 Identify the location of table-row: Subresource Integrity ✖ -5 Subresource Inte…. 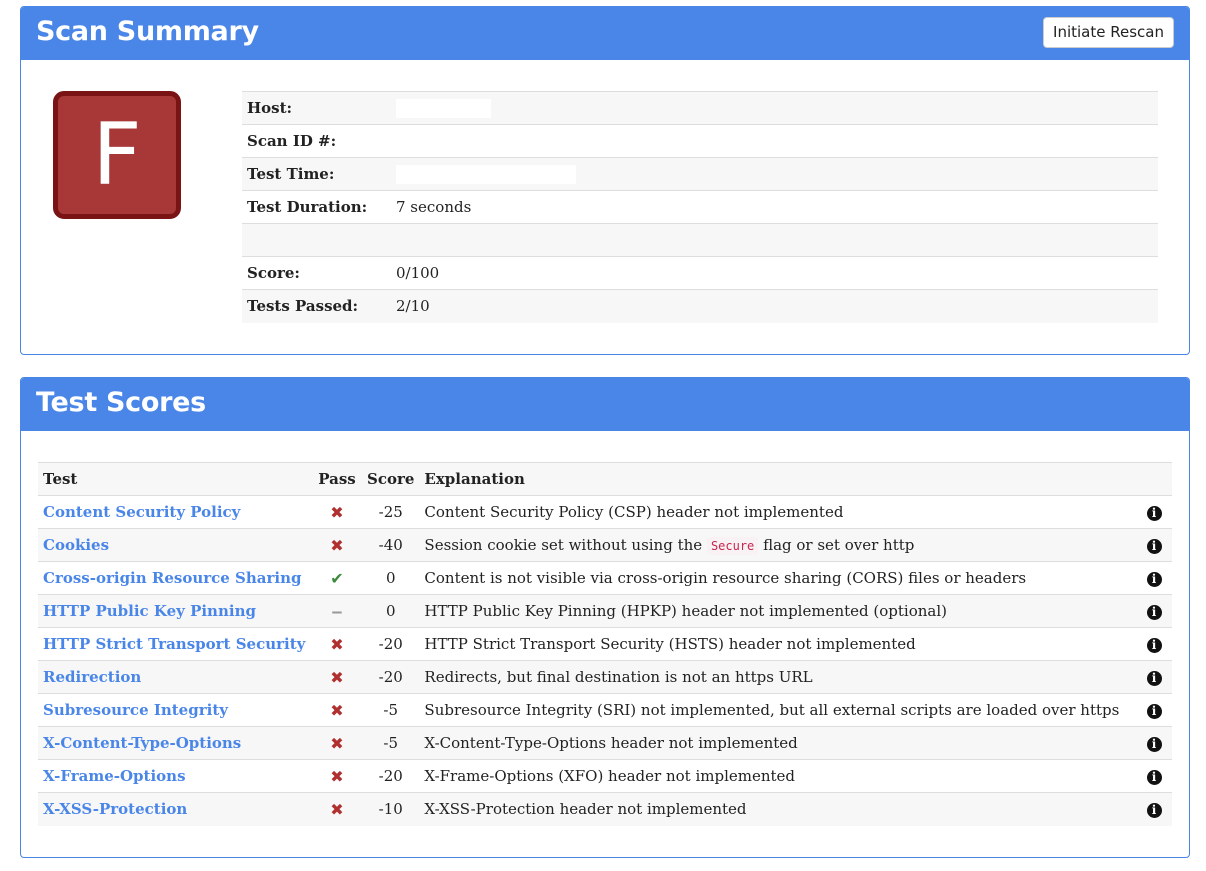
(605, 710).